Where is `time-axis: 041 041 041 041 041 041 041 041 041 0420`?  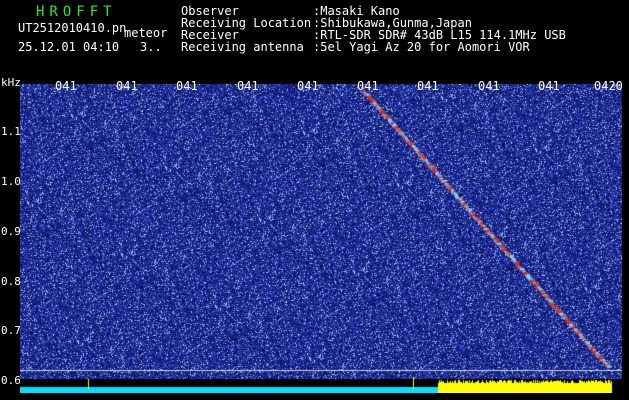
time-axis: 041 041 041 041 041 041 041 041 041 0420 is located at coordinates (314, 85).